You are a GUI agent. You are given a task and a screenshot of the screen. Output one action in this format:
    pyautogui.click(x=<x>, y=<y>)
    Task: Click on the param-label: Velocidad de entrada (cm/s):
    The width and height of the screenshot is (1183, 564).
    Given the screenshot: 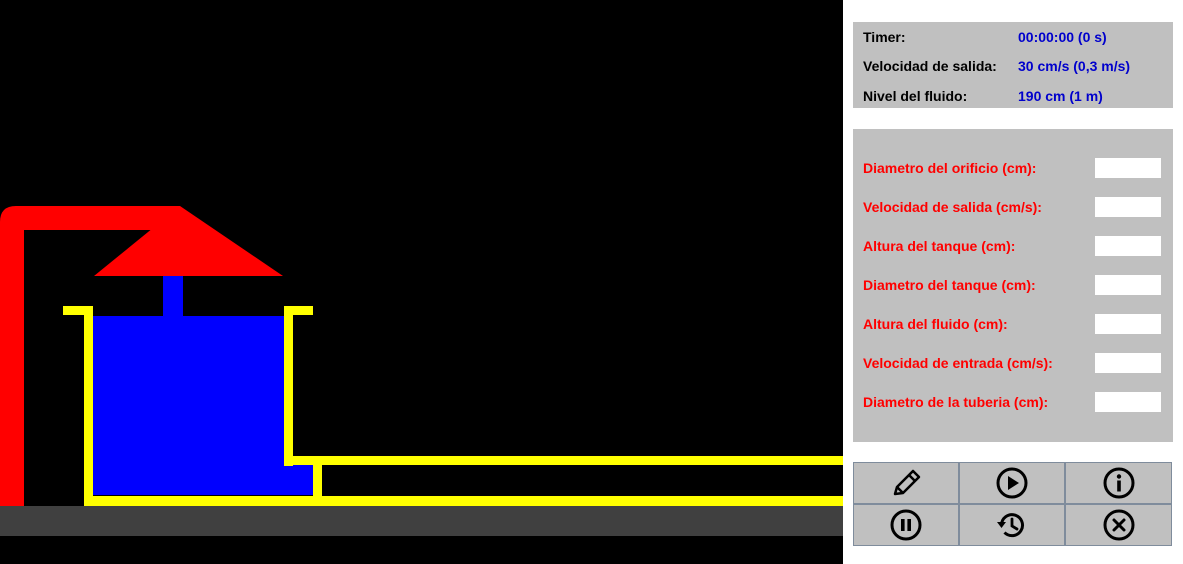 What is the action you would take?
    pyautogui.click(x=958, y=363)
    